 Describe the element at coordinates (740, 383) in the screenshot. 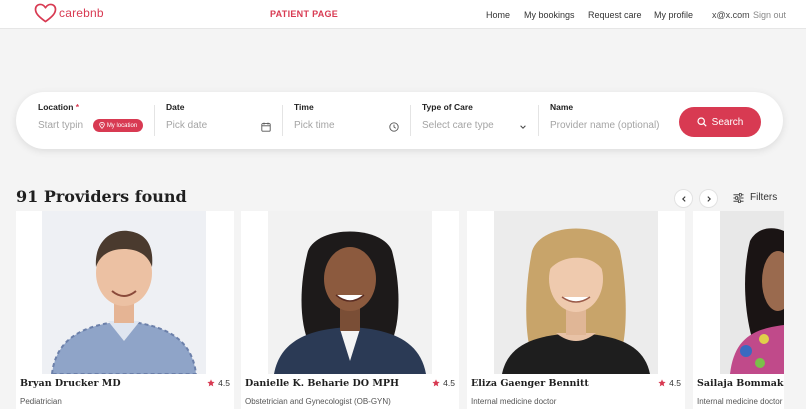

I see `provider-name: Sailaja Bommakanti` at that location.